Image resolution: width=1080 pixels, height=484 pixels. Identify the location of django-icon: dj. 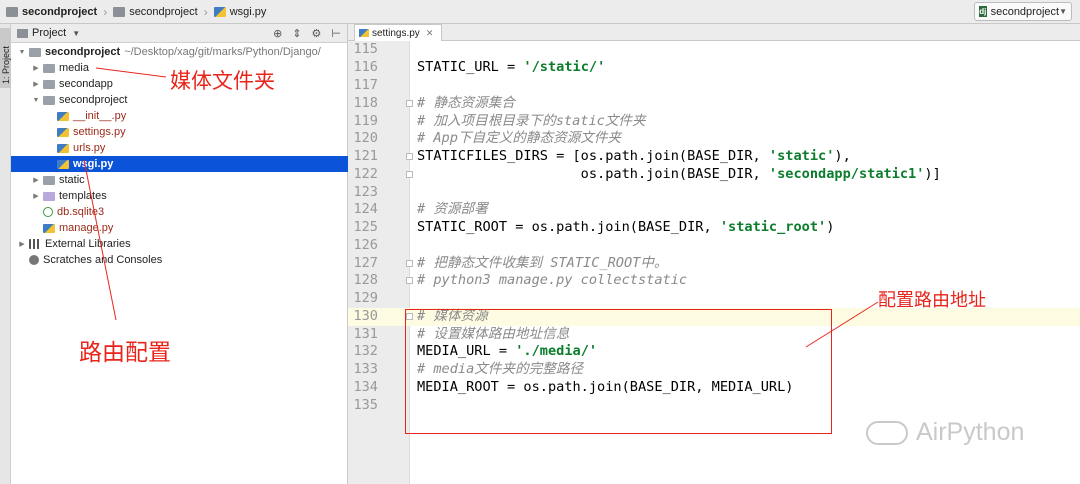
(983, 11).